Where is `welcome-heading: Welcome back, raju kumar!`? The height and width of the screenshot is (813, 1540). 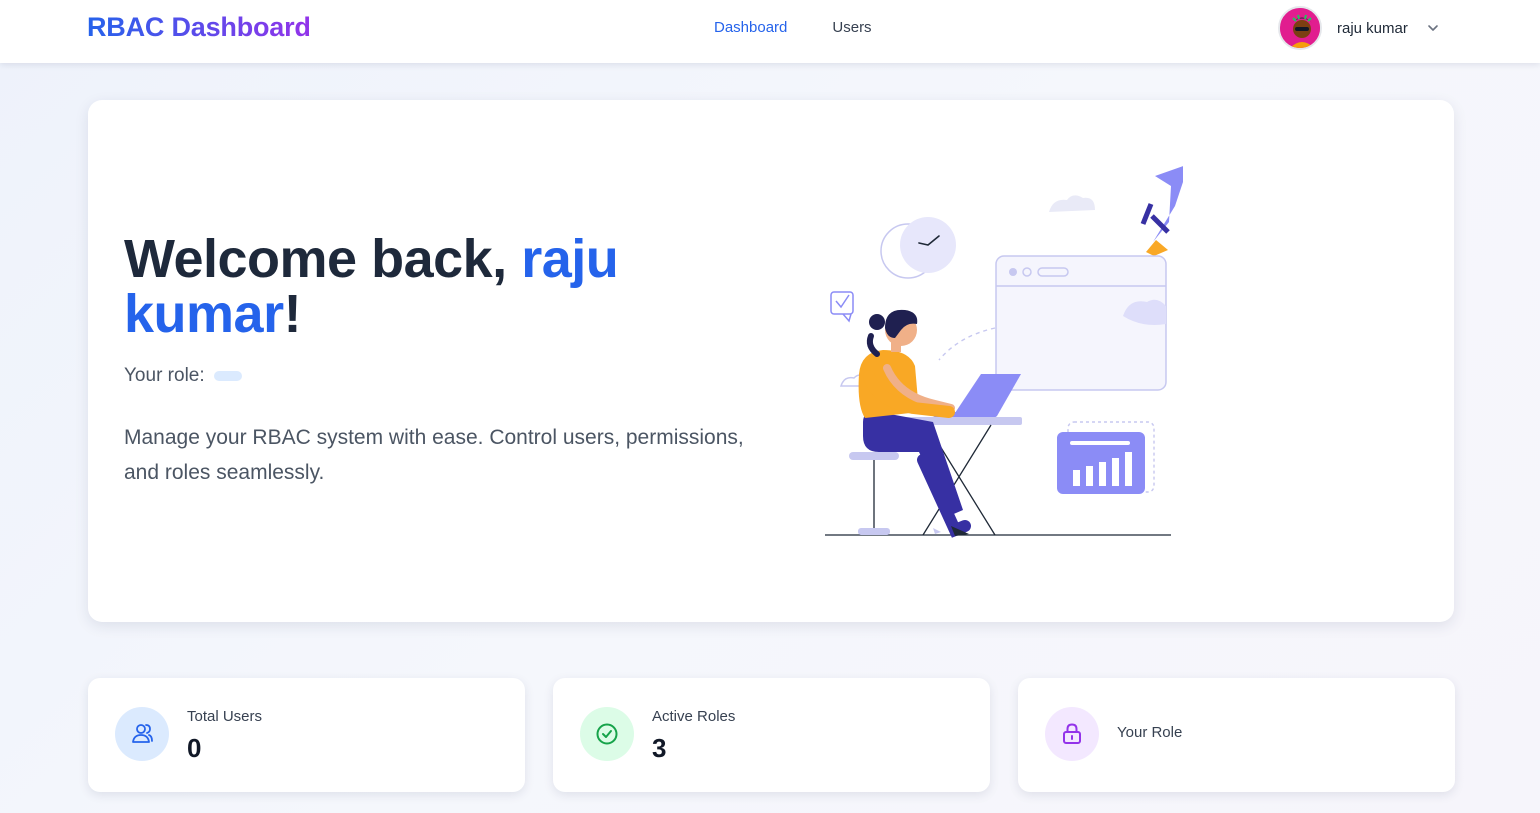
welcome-heading: Welcome back, raju kumar! is located at coordinates (444, 287).